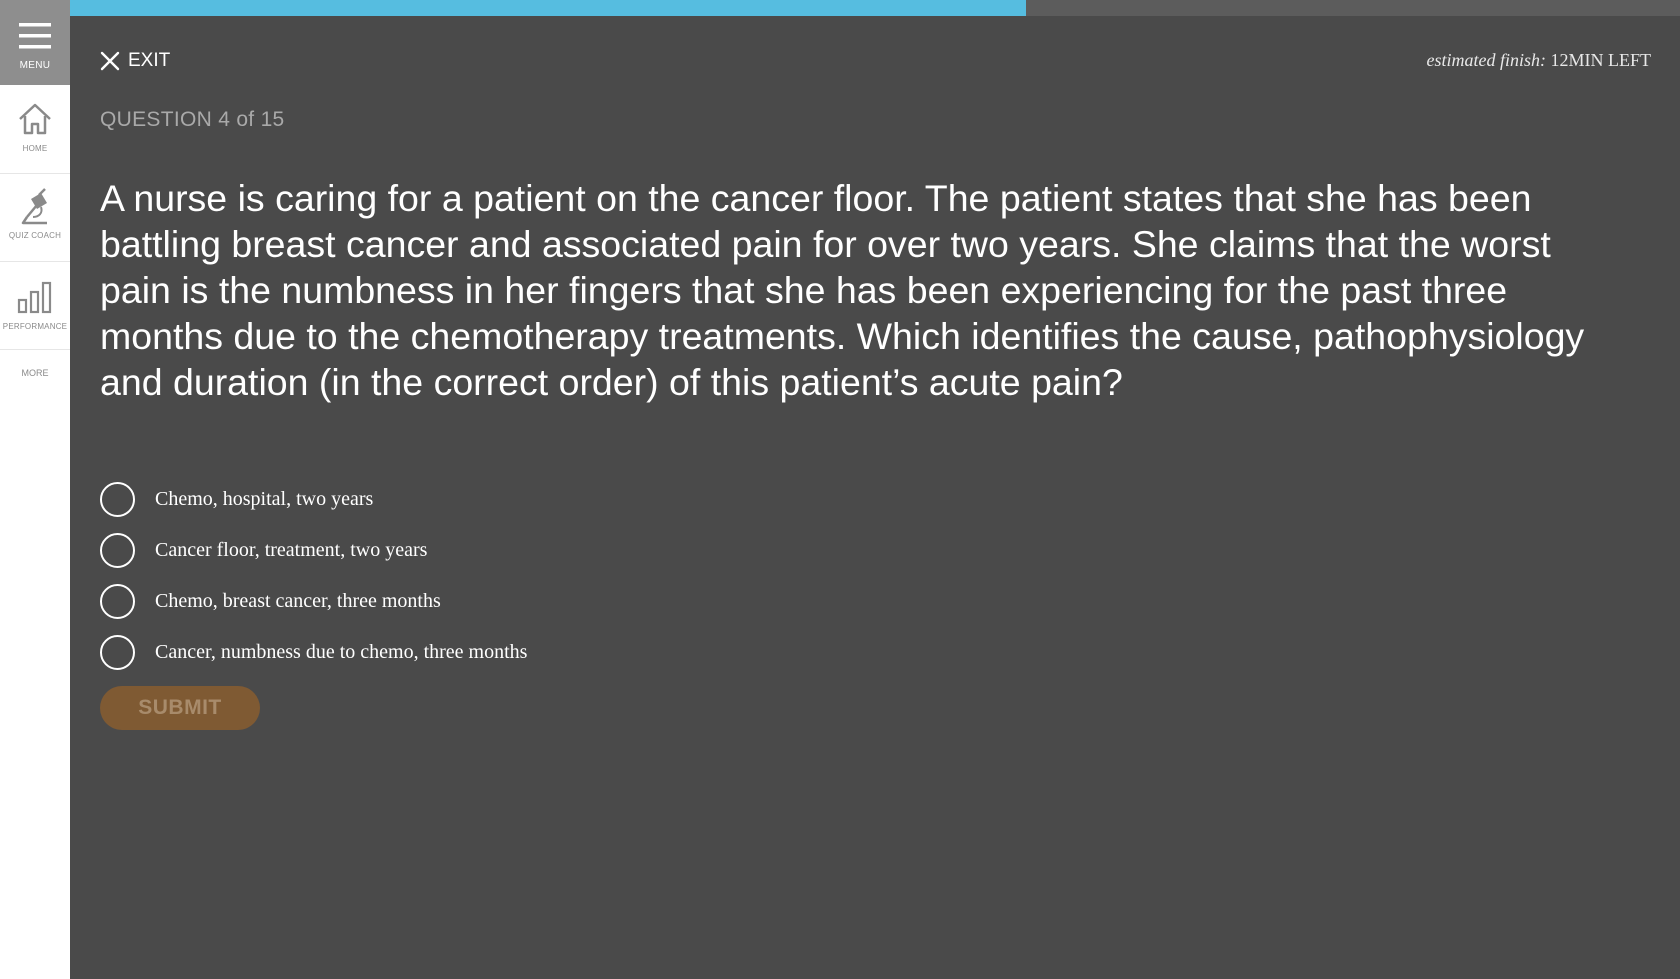 The image size is (1680, 979). Describe the element at coordinates (35, 119) in the screenshot. I see `home-icon` at that location.